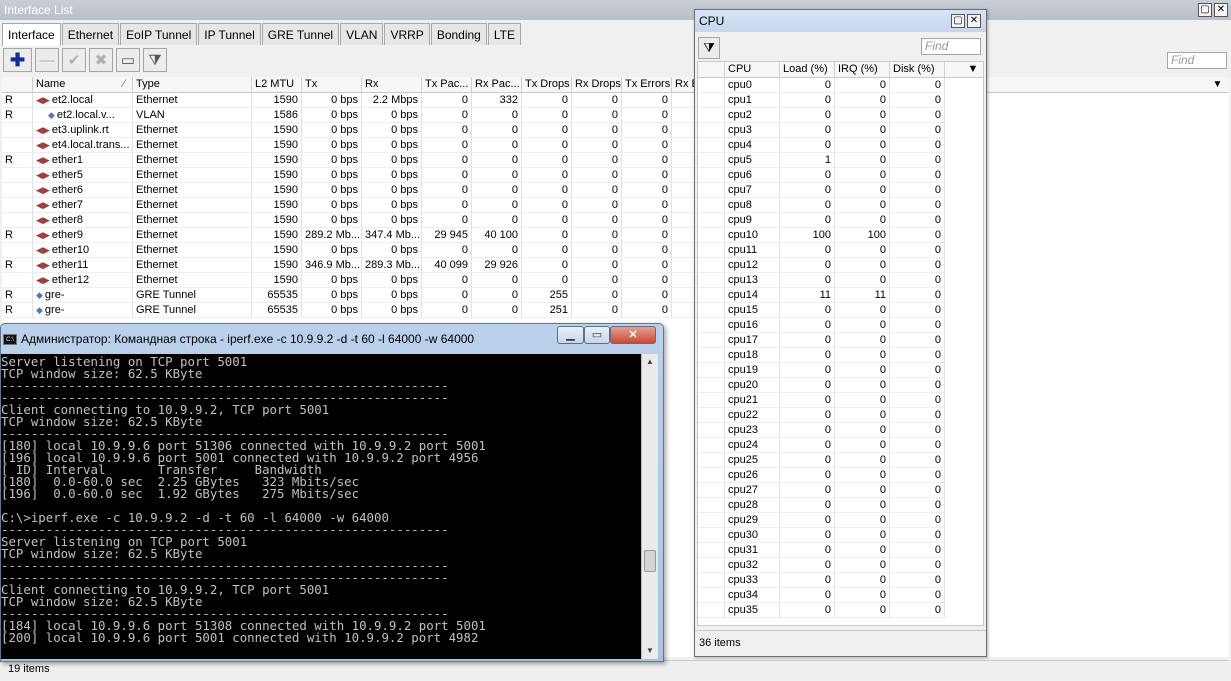 This screenshot has width=1231, height=681. I want to click on tab-ethernet: Ethernet, so click(90, 34).